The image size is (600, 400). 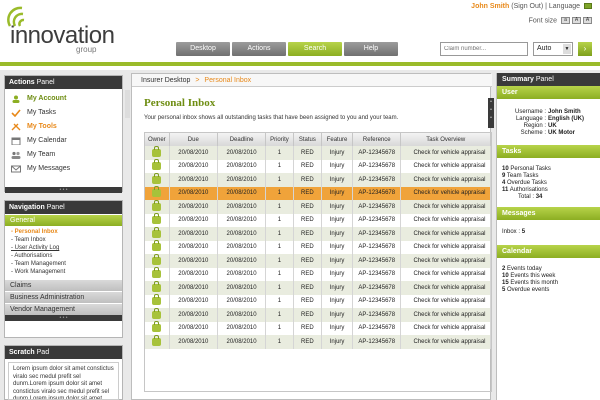 What do you see at coordinates (548, 169) in the screenshot?
I see `summary-task-personal: 10 Personal Tasks` at bounding box center [548, 169].